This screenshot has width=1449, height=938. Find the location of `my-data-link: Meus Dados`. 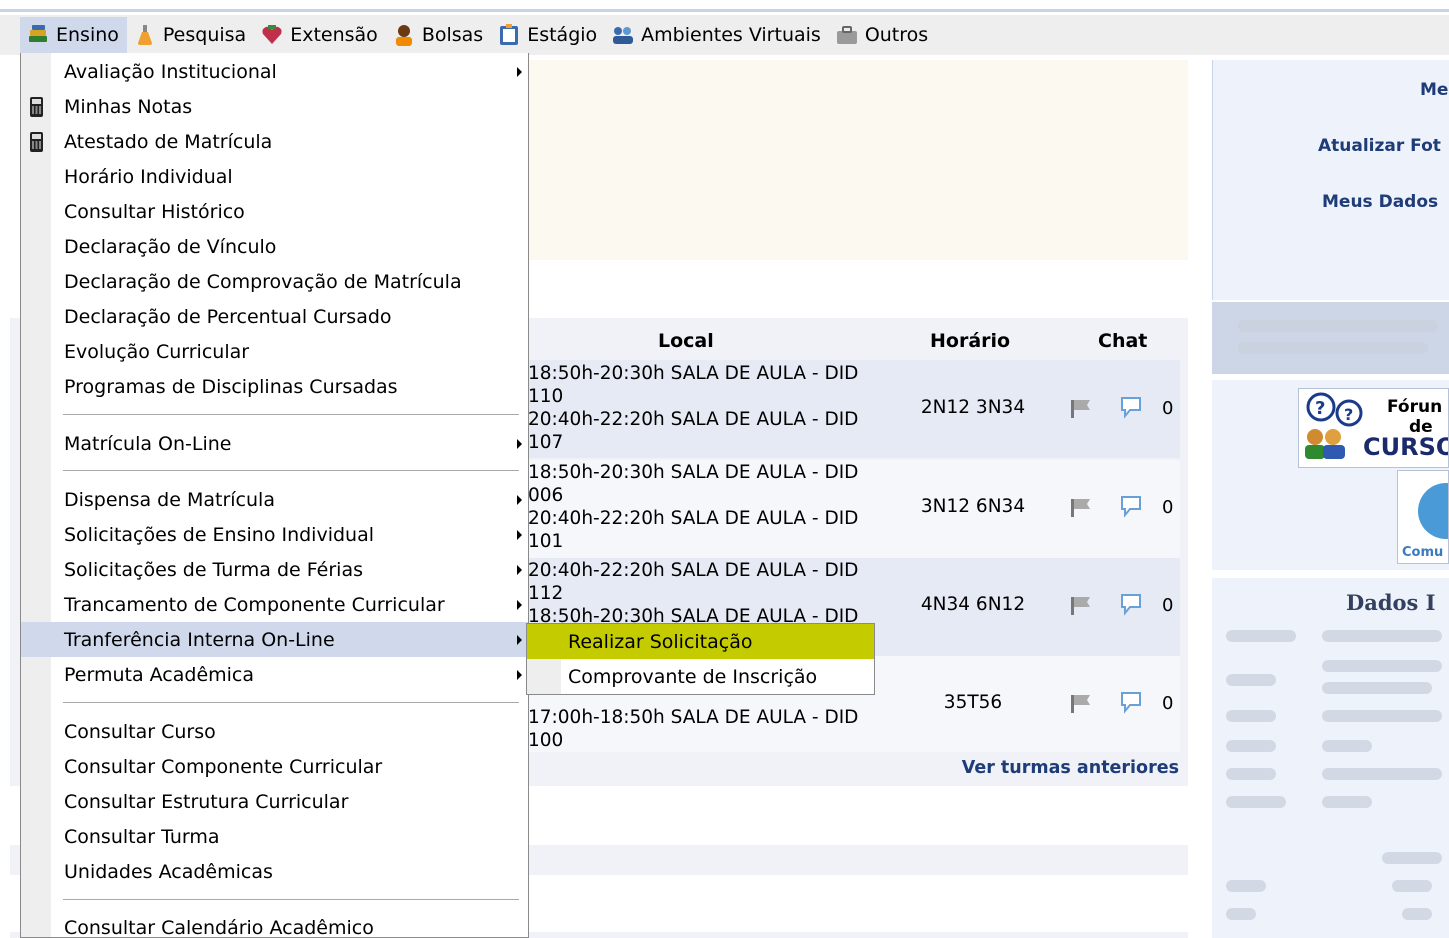

my-data-link: Meus Dados is located at coordinates (1380, 202).